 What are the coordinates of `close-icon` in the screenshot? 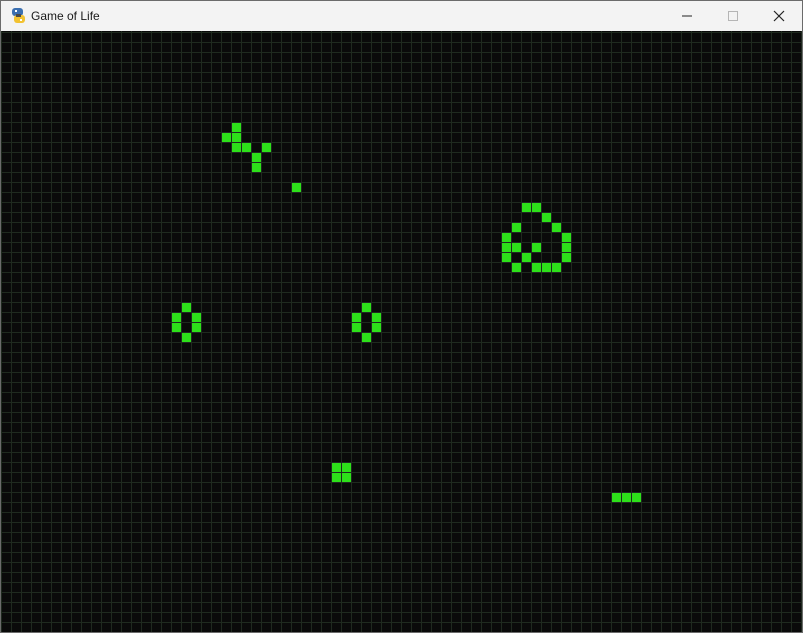 It's located at (779, 16).